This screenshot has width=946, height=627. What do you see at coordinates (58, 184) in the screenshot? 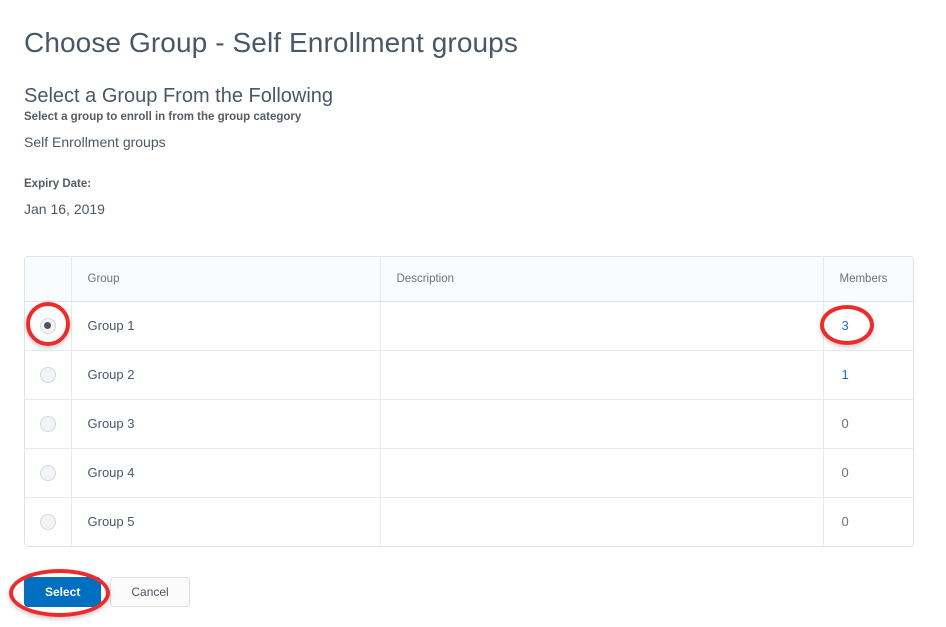
I see `expiry-date-label: Expiry Date:` at bounding box center [58, 184].